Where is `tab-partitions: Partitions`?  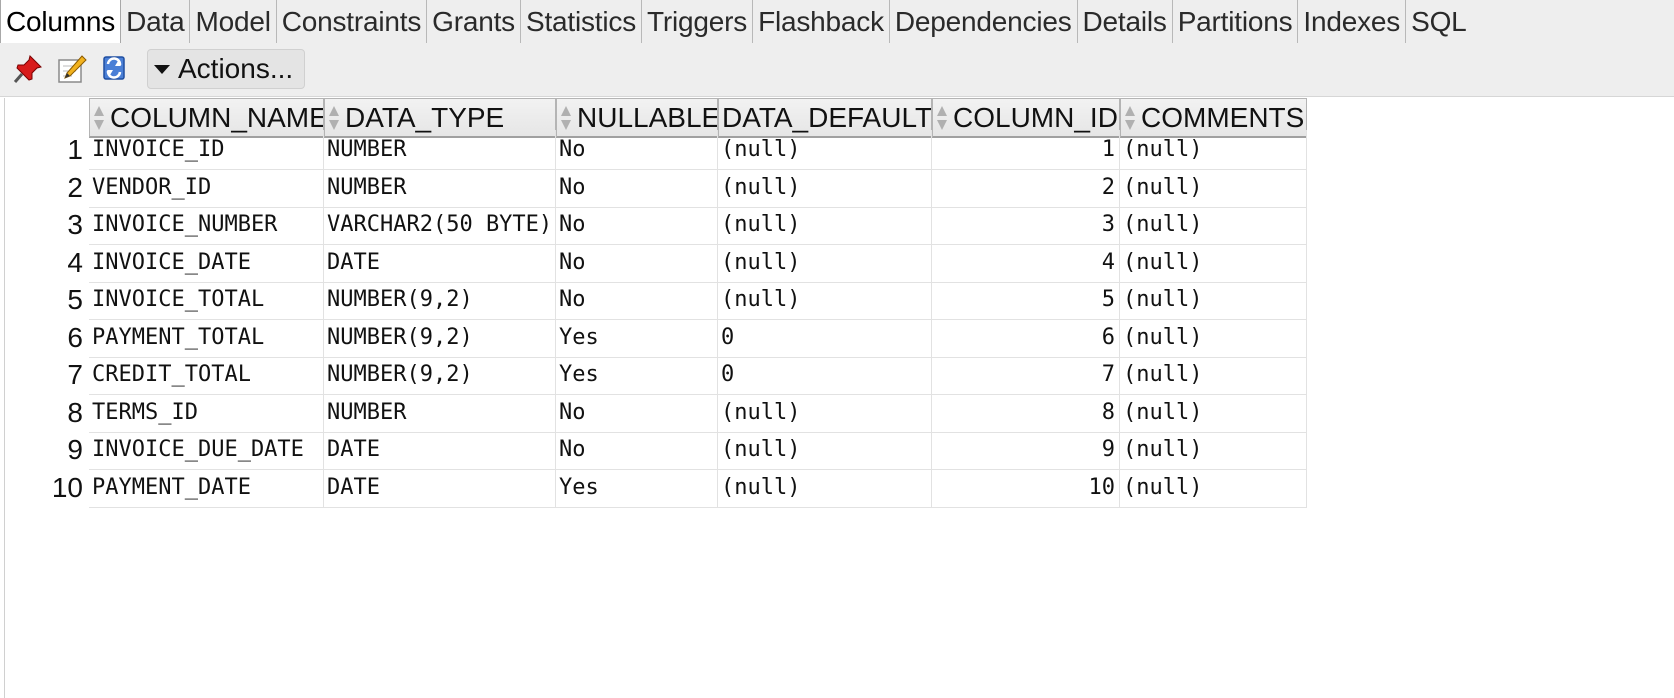 tab-partitions: Partitions is located at coordinates (1236, 21).